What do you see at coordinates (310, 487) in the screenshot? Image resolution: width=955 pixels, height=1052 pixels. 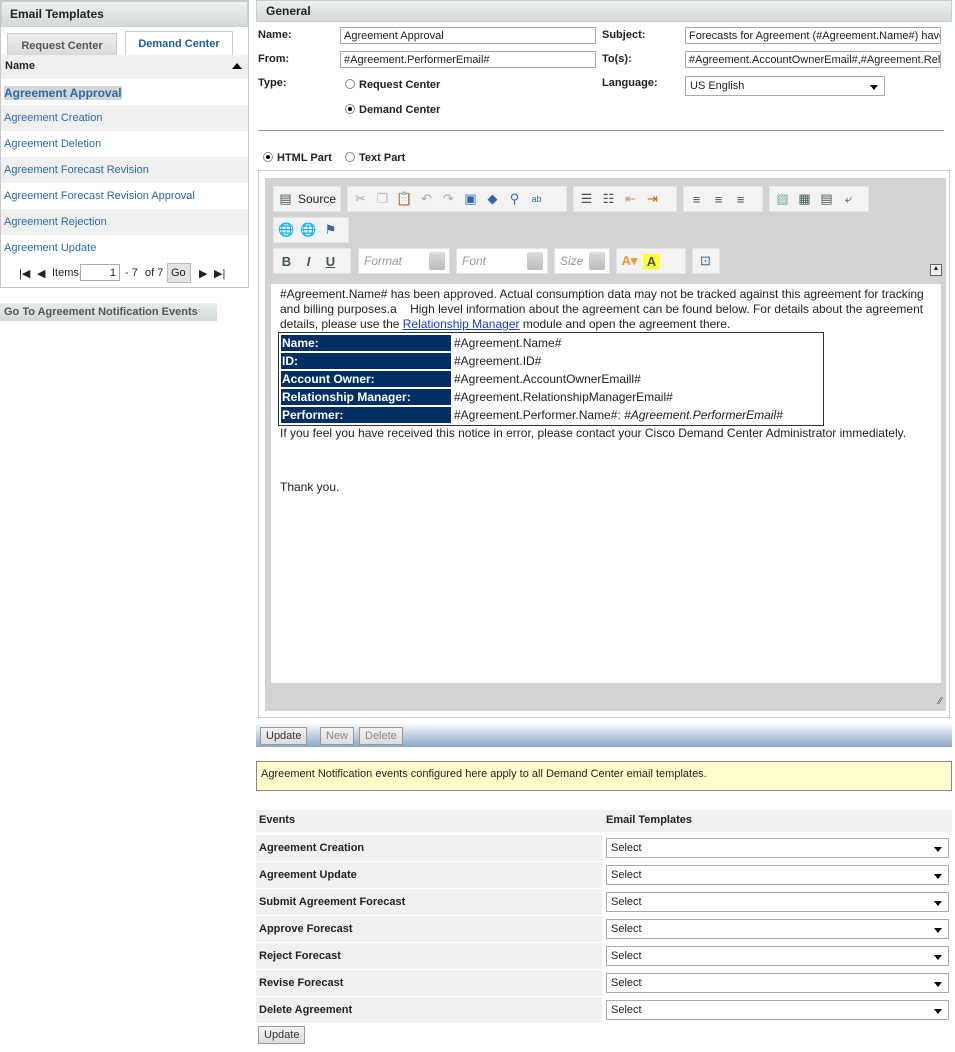 I see `body-text: Thank you.` at bounding box center [310, 487].